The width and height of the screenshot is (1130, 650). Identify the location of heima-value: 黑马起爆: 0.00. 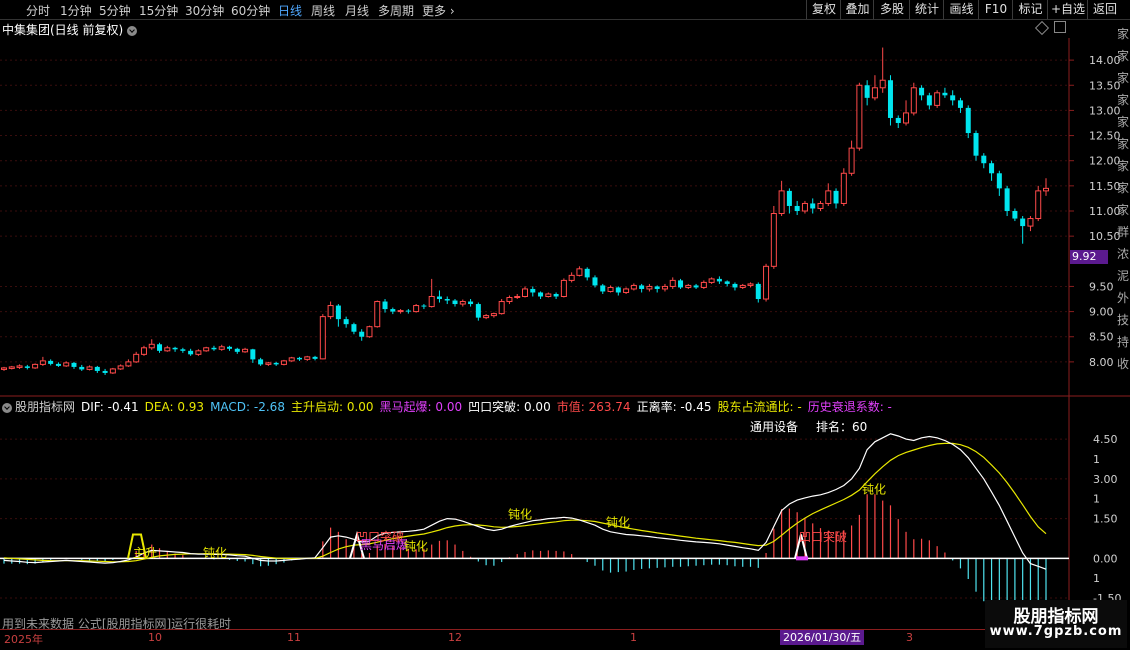
(421, 407).